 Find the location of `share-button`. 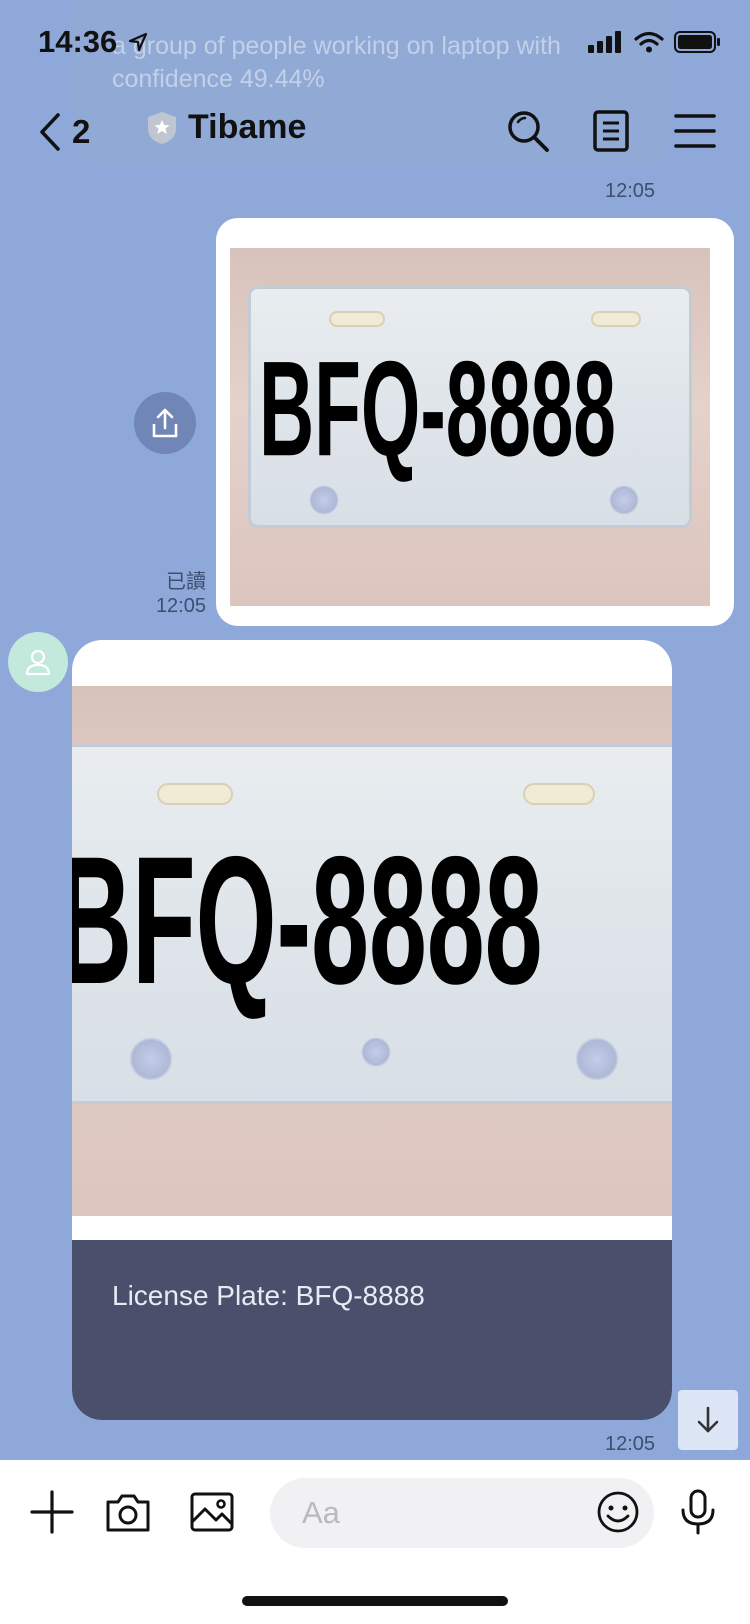

share-button is located at coordinates (165, 423).